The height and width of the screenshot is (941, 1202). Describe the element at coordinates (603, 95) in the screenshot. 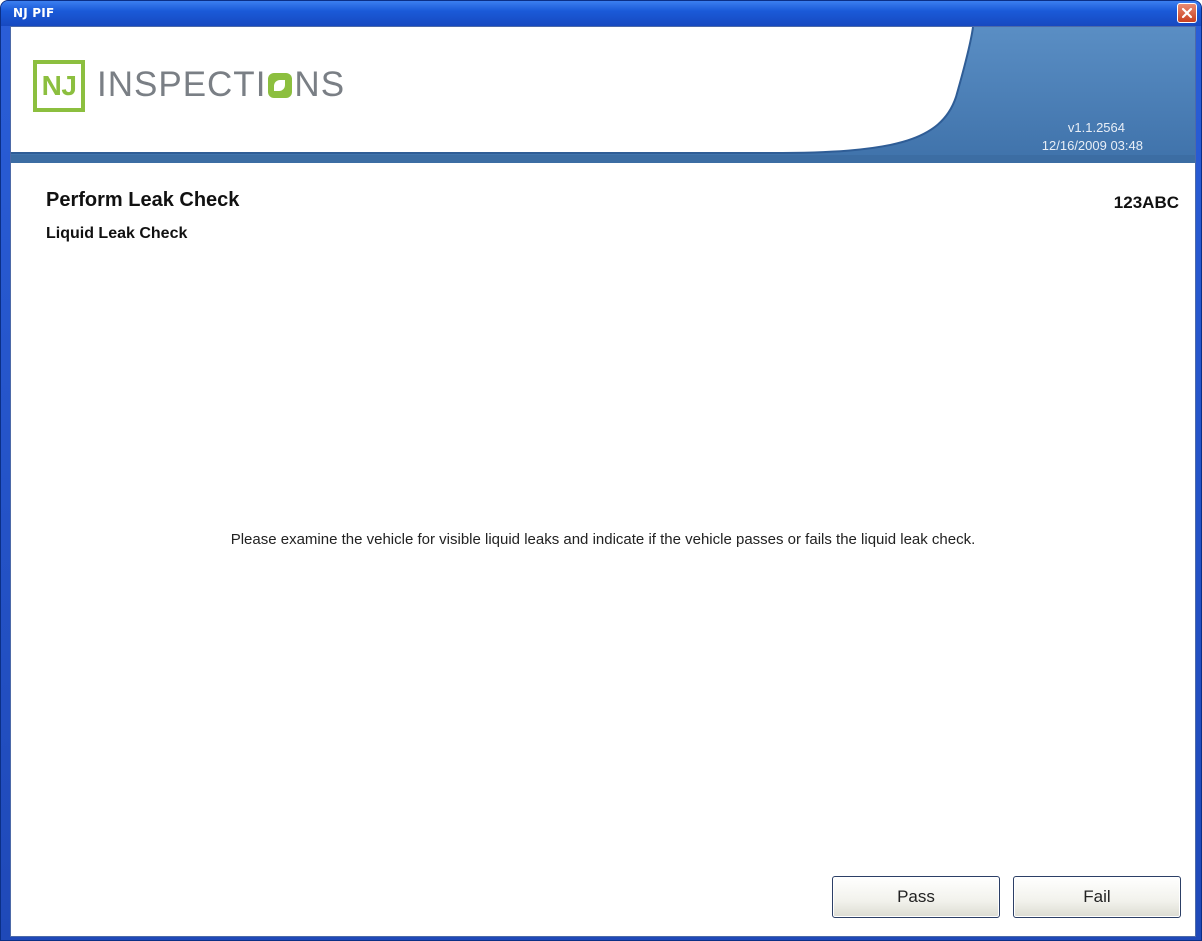

I see `header-banner: NJ INSPECTI NS v1.1.2564 12/16/2009 03:48` at that location.